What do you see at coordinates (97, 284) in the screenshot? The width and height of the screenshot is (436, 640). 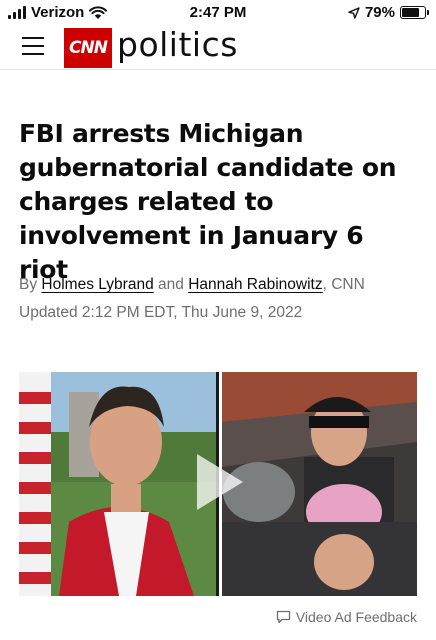 I see `author-link-1: Holmes Lybrand` at bounding box center [97, 284].